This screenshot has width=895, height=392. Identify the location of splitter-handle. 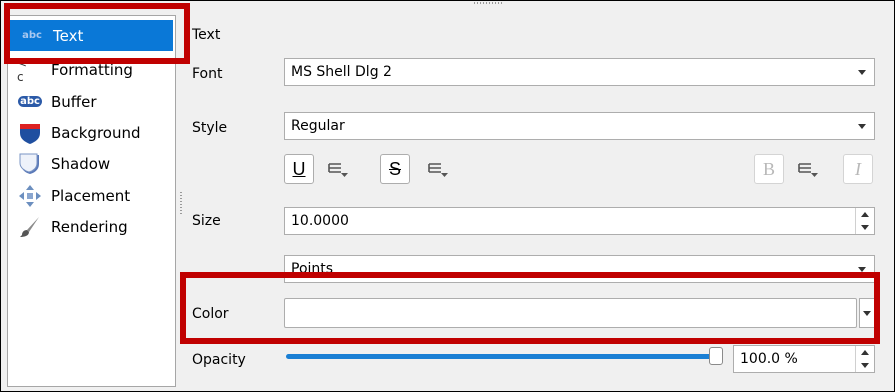
(181, 204).